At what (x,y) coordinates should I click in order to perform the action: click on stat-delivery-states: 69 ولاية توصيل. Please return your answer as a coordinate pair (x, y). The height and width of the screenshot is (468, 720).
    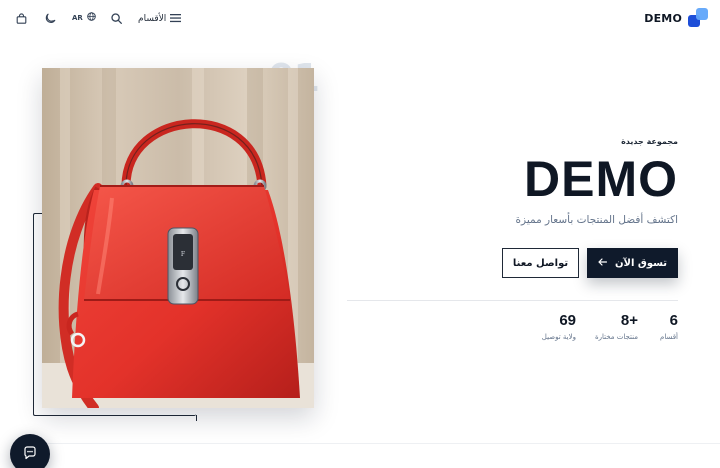
    Looking at the image, I should click on (559, 326).